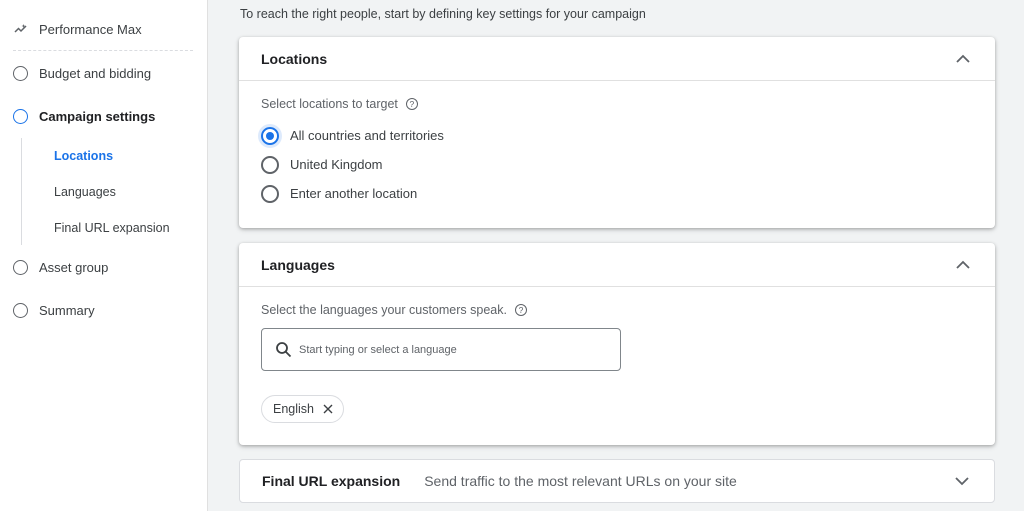 This screenshot has width=1024, height=511. I want to click on sidebar-subitem-locations: Locations, so click(83, 156).